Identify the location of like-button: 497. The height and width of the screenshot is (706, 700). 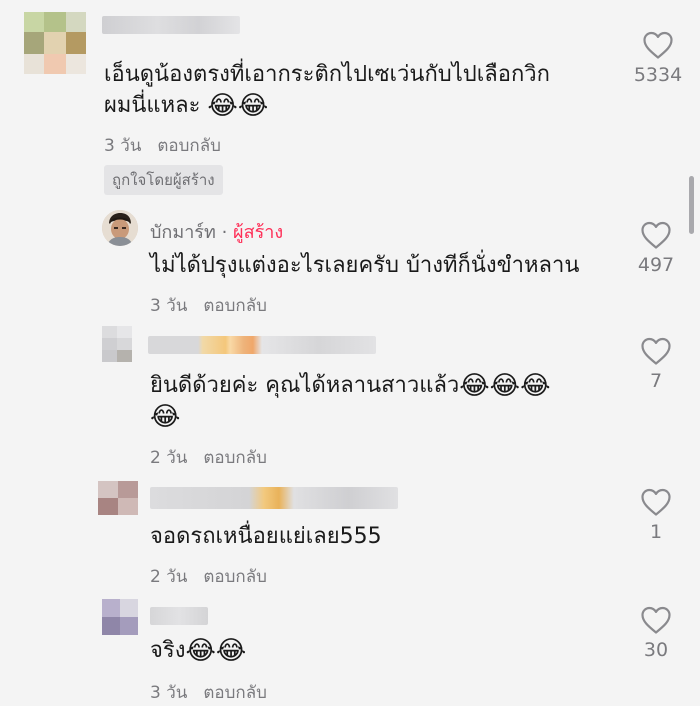
(656, 248).